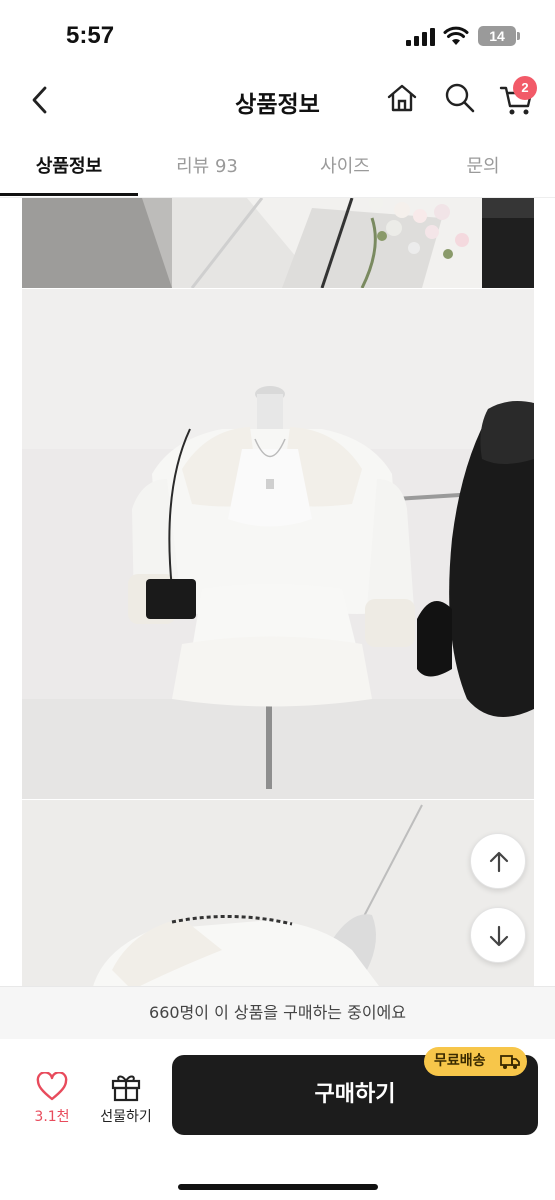 The height and width of the screenshot is (1200, 555). I want to click on gift-button: 선물하기, so click(126, 1102).